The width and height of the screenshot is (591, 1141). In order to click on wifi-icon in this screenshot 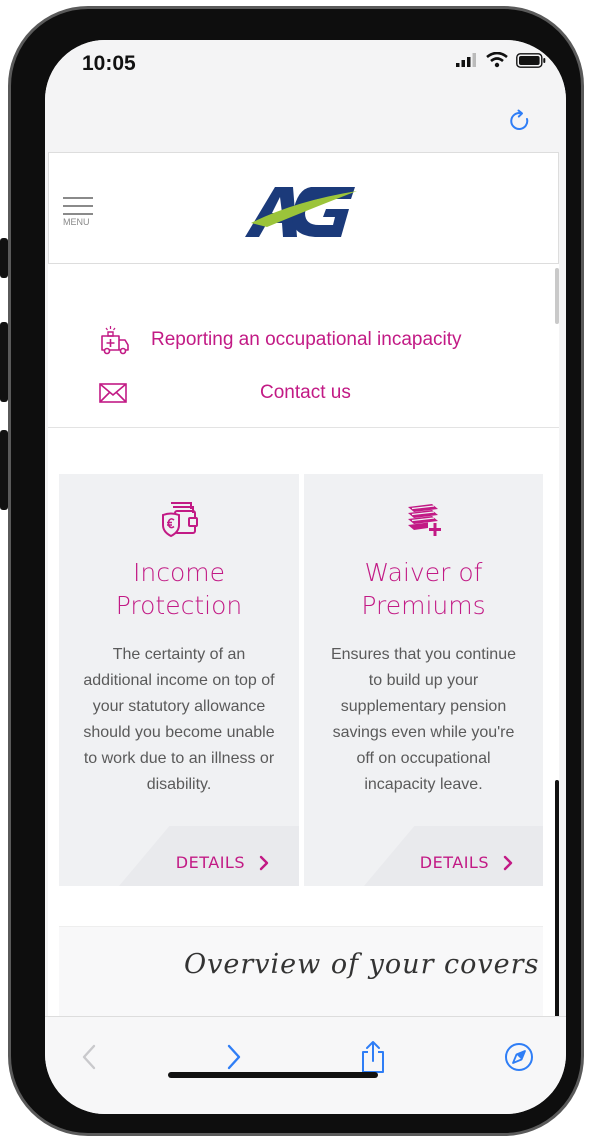, I will do `click(497, 60)`.